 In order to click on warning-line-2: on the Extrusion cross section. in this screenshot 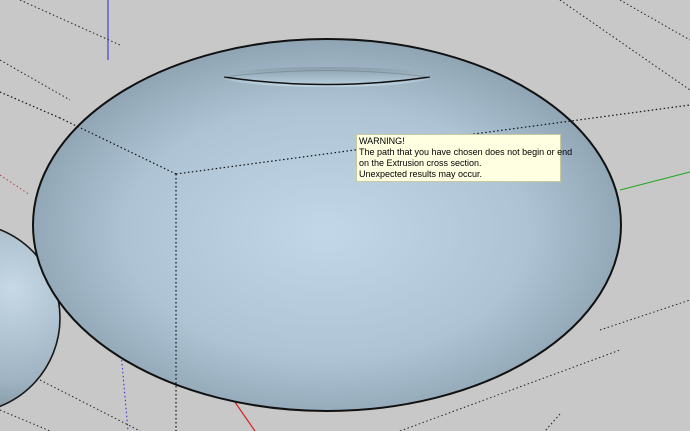, I will do `click(420, 163)`.